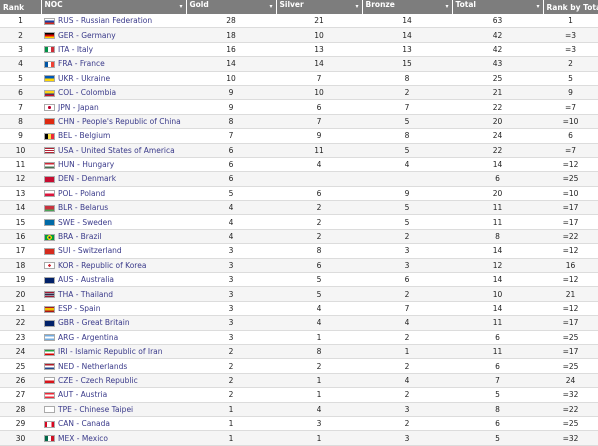 This screenshot has width=598, height=446. Describe the element at coordinates (113, 136) in the screenshot. I see `noc-cell: BEL - Belgium` at that location.